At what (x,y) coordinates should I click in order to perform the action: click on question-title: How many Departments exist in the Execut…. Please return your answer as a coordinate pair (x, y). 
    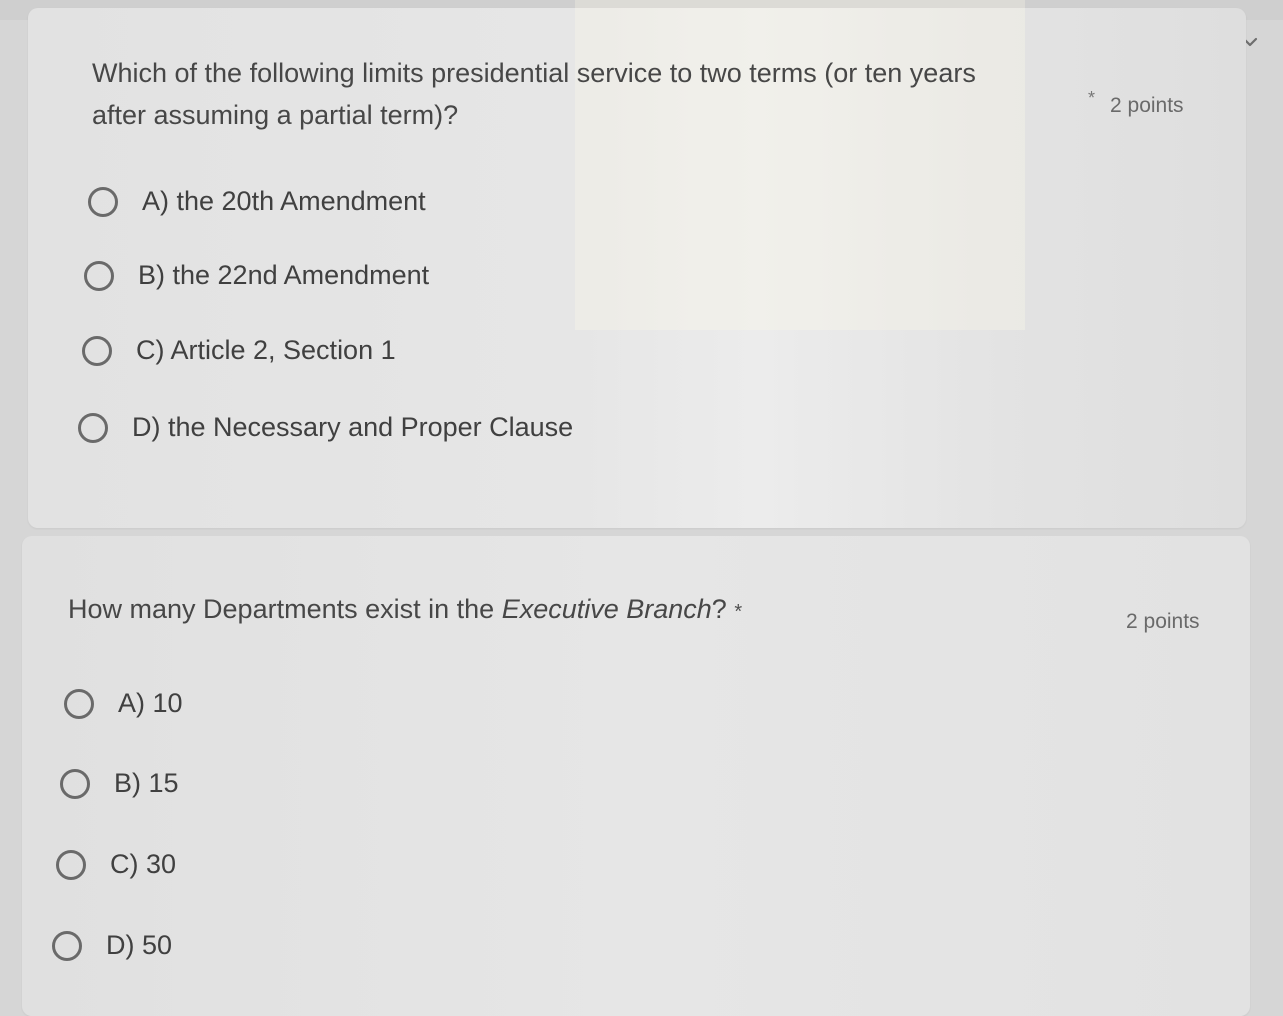
    Looking at the image, I should click on (518, 610).